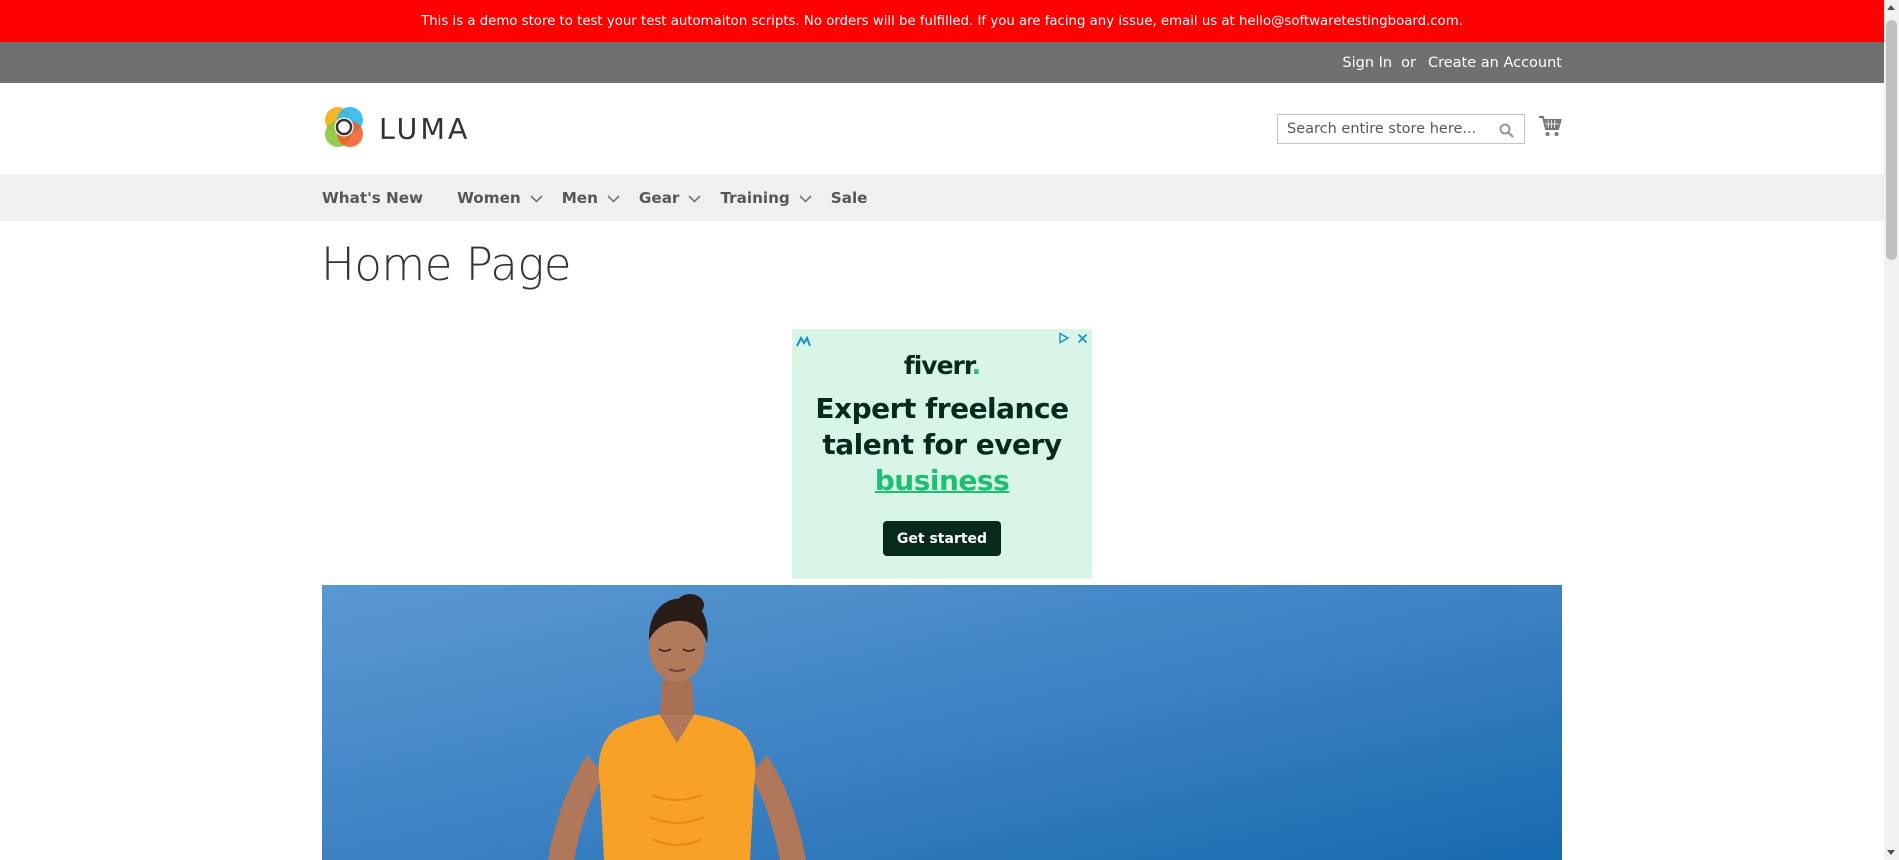  I want to click on nav-item-label: Men, so click(579, 197).